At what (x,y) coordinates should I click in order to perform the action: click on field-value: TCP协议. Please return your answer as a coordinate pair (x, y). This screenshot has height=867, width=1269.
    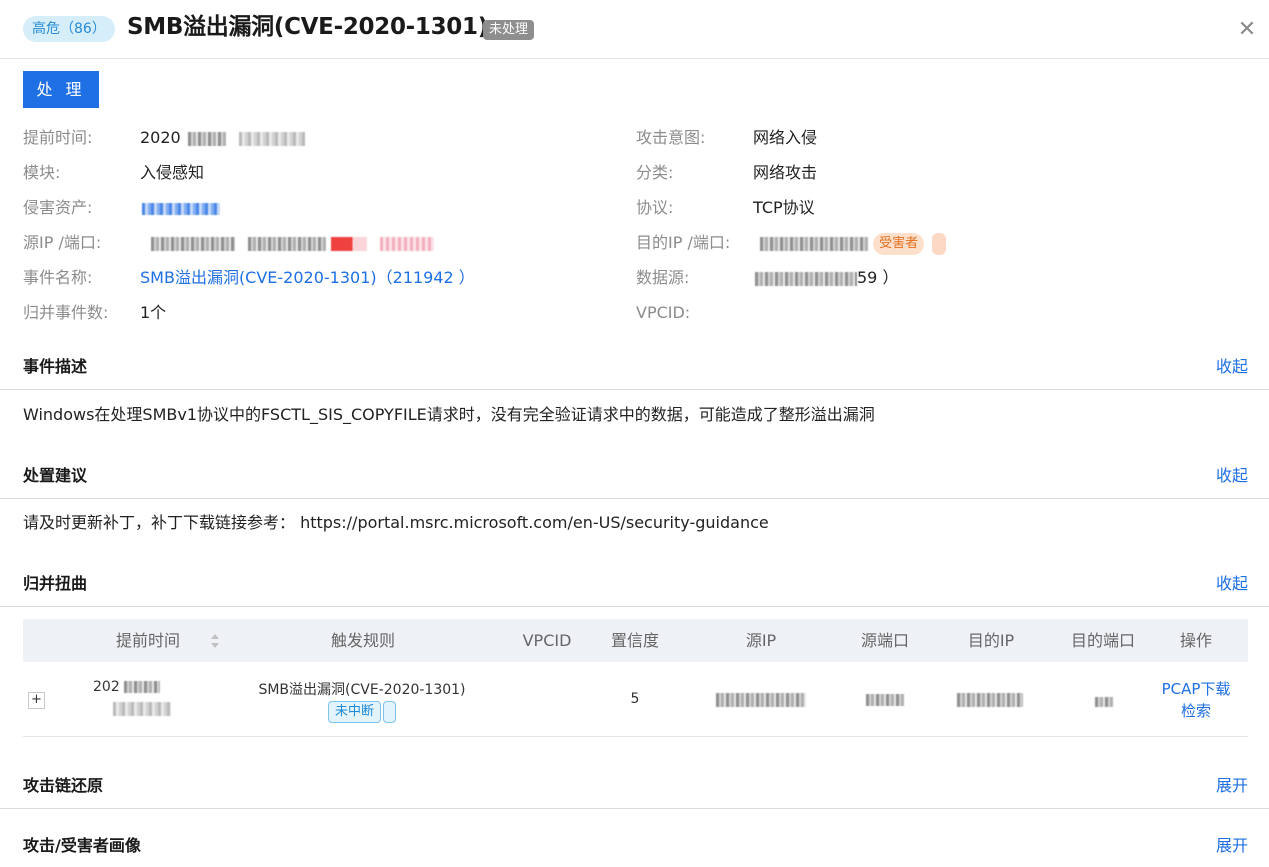
    Looking at the image, I should click on (784, 207).